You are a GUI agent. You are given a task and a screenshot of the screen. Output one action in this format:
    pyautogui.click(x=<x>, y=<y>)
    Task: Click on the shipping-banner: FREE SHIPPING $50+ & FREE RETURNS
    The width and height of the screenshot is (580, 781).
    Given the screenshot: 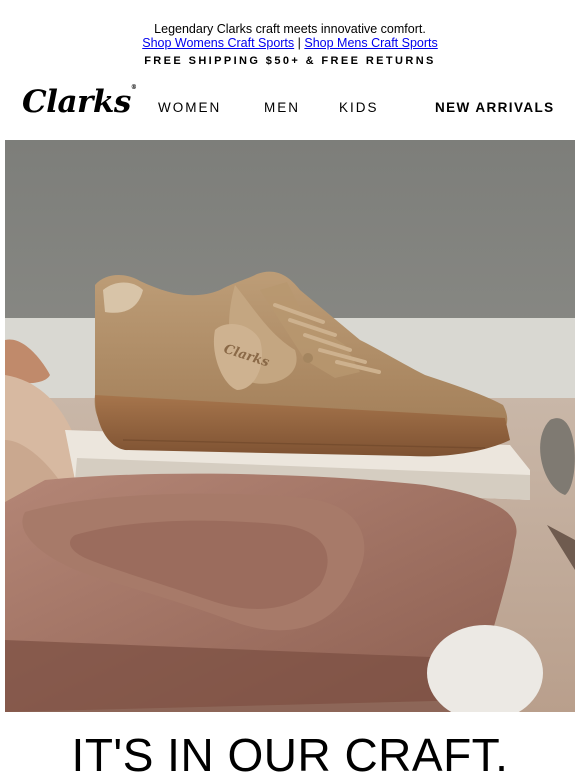 What is the action you would take?
    pyautogui.click(x=290, y=61)
    